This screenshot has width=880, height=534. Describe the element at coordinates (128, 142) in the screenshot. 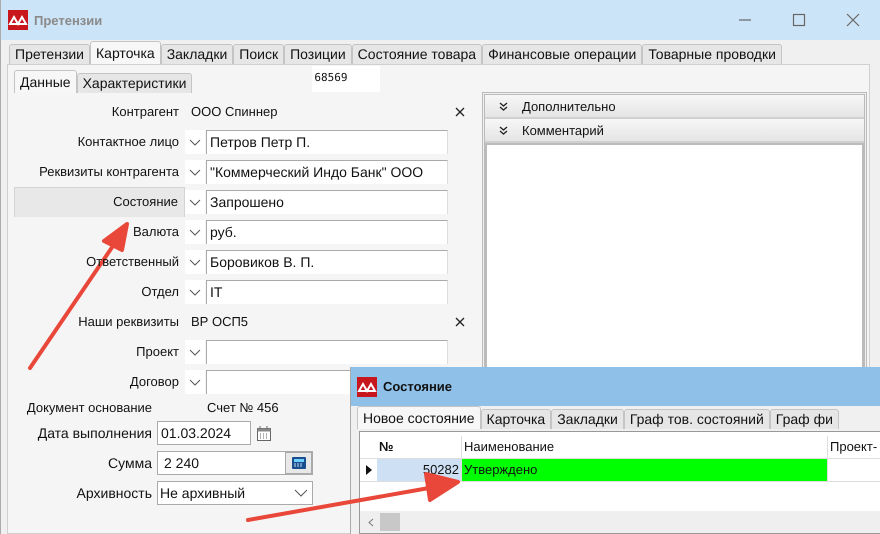

I see `field-label: Контактное лицо` at that location.